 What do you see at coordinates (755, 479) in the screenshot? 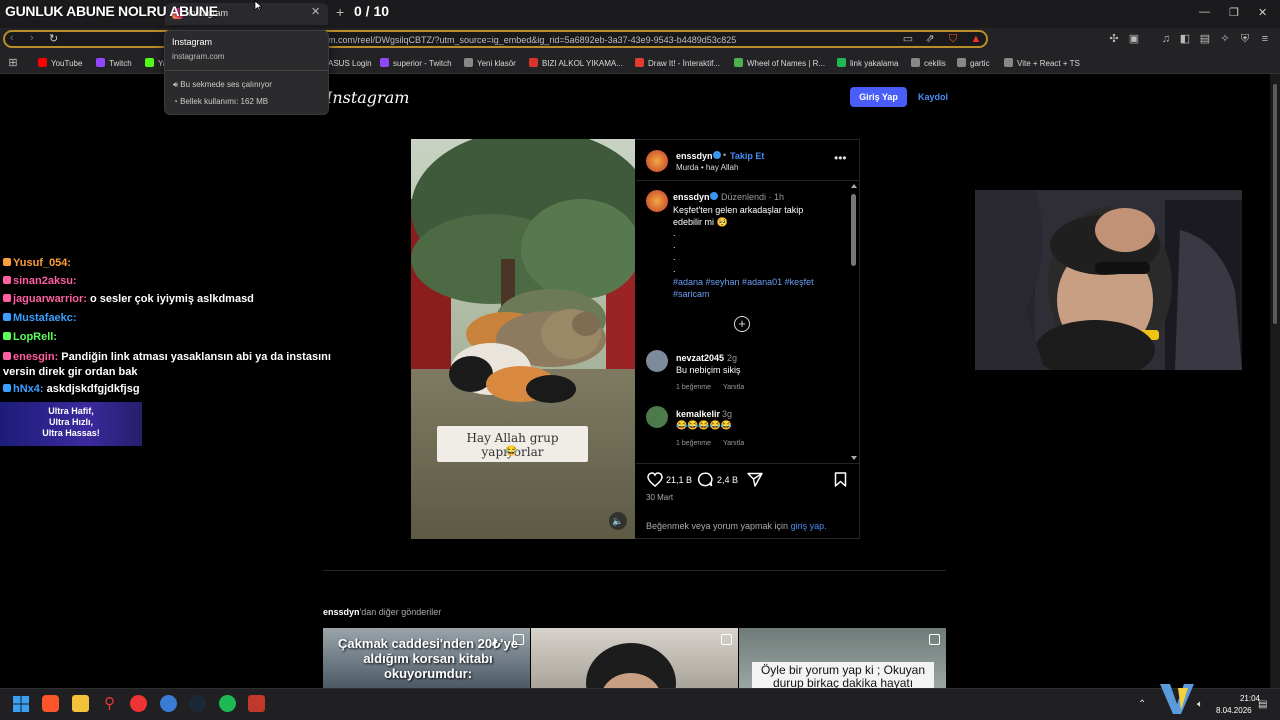
I see `share-icon` at bounding box center [755, 479].